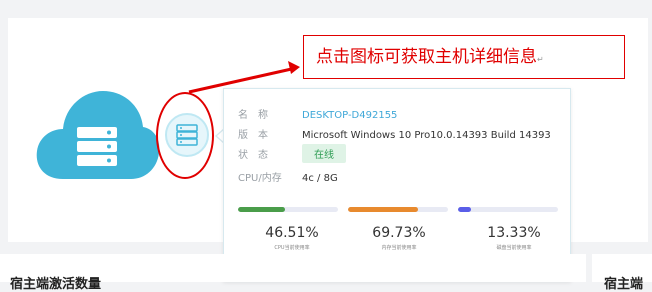  I want to click on cpu-mem-label: CPU/内存, so click(260, 178).